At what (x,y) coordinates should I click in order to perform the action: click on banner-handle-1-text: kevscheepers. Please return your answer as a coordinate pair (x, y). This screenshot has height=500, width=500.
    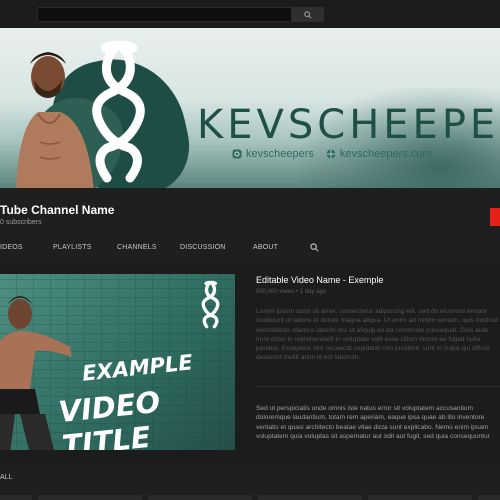
    Looking at the image, I should click on (280, 154).